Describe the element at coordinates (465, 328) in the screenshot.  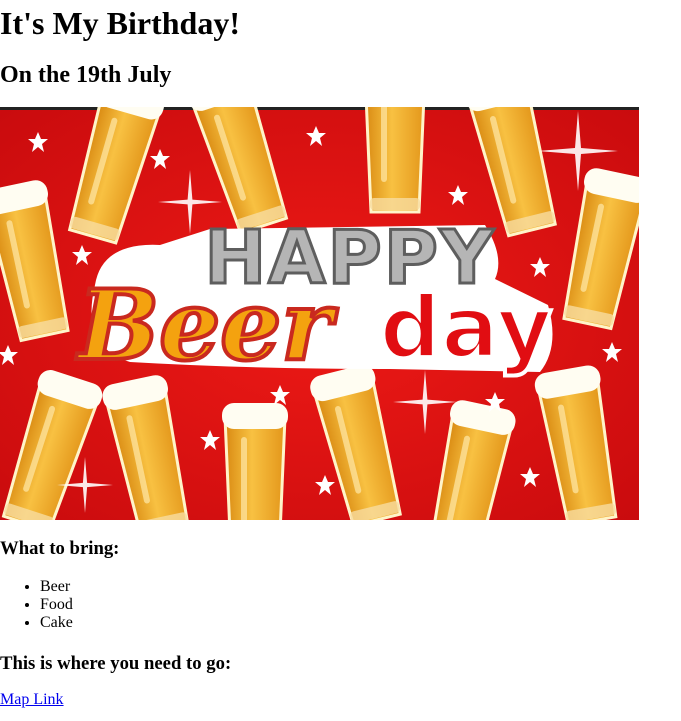
I see `svg-text: day` at that location.